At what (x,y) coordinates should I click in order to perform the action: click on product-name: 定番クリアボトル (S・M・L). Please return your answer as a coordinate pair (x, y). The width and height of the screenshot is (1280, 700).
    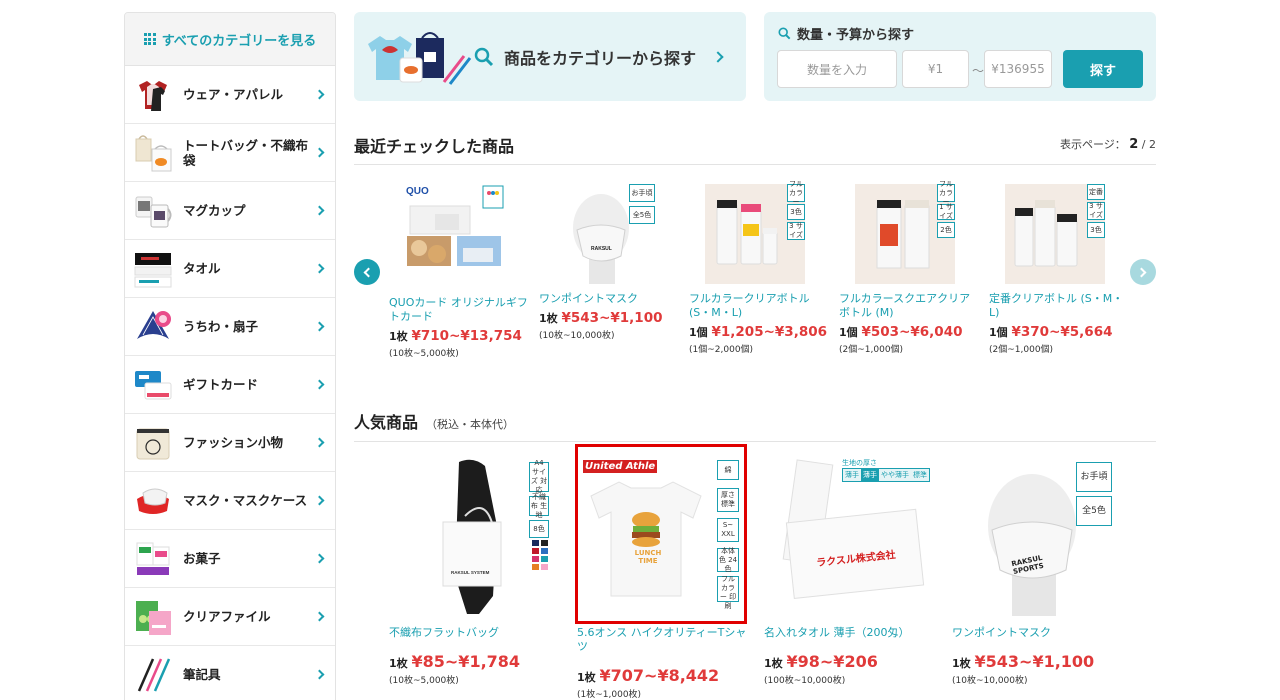
    Looking at the image, I should click on (1059, 306).